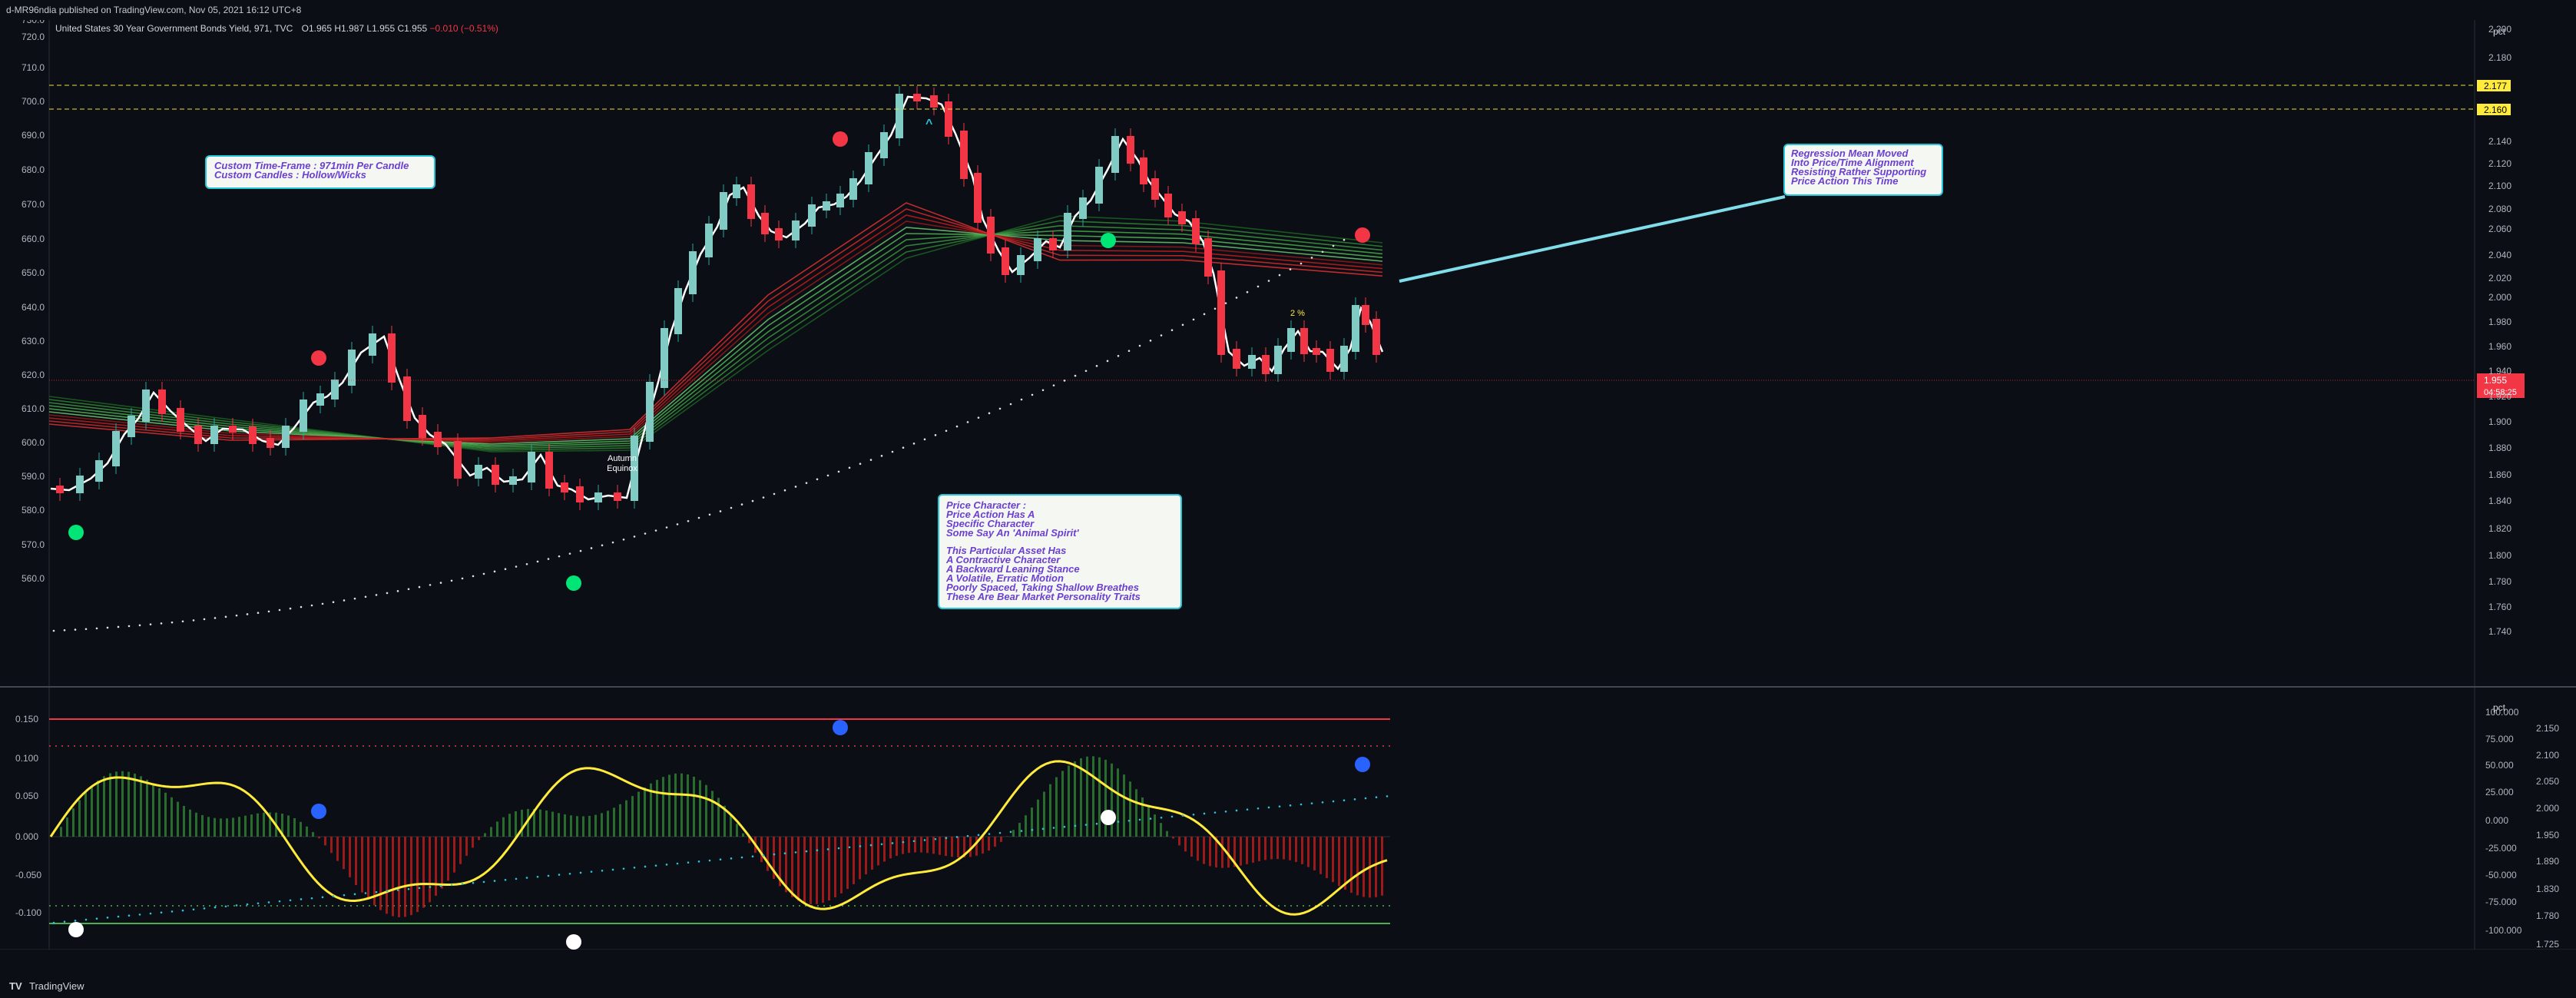 This screenshot has height=998, width=2576. I want to click on ohlc-close: C1.955, so click(412, 28).